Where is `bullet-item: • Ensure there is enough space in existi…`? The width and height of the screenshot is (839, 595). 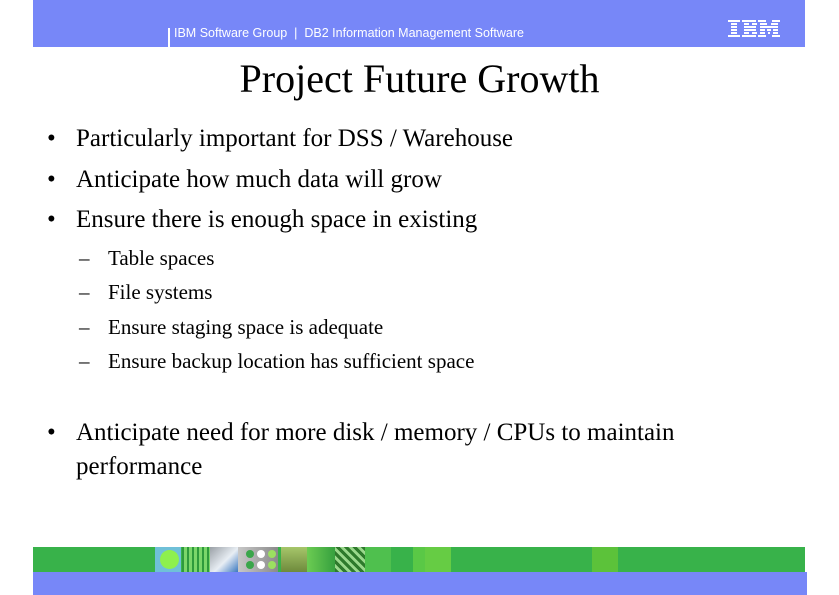 bullet-item: • Ensure there is enough space in existi… is located at coordinates (262, 220).